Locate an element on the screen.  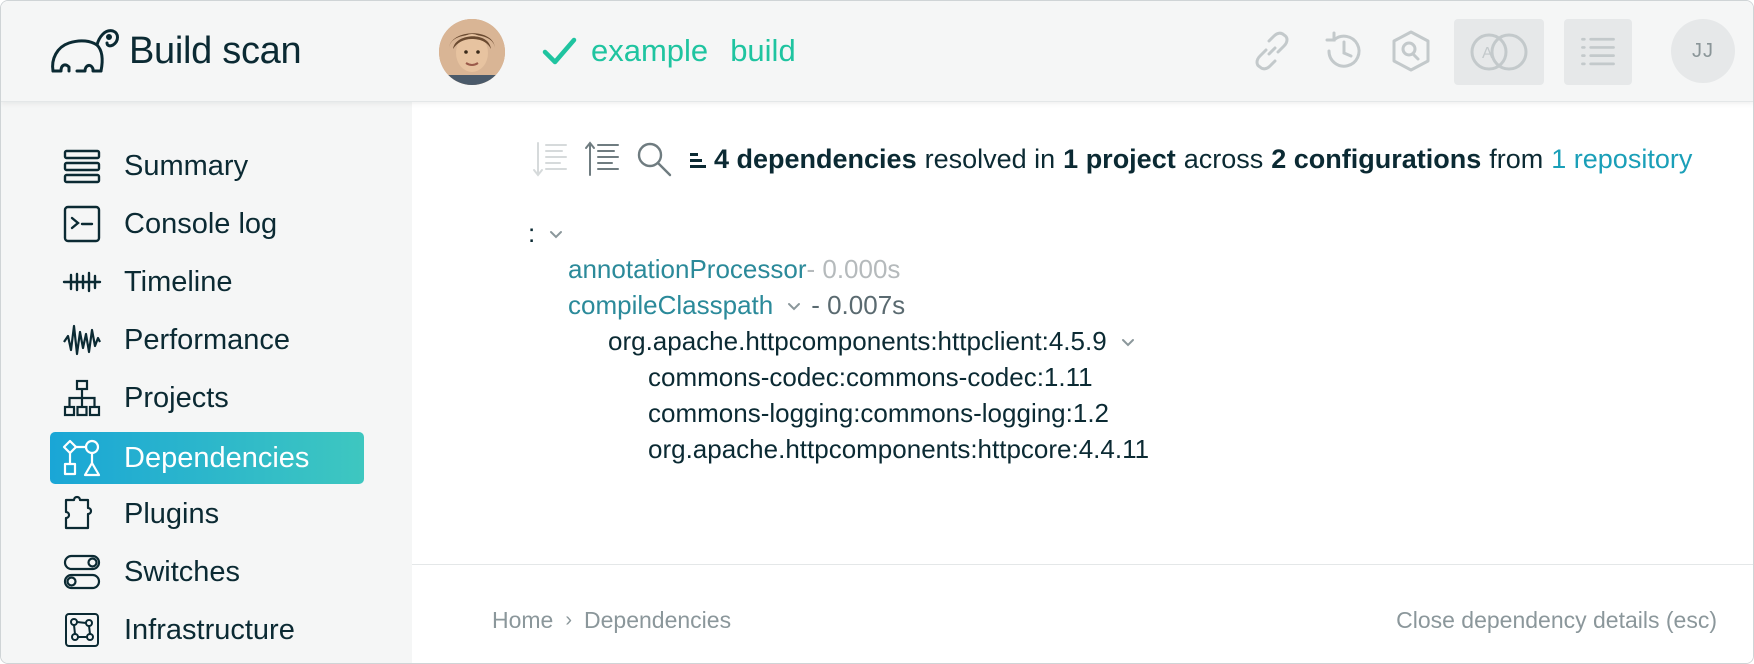
configuration-time: - 0.007s is located at coordinates (858, 305).